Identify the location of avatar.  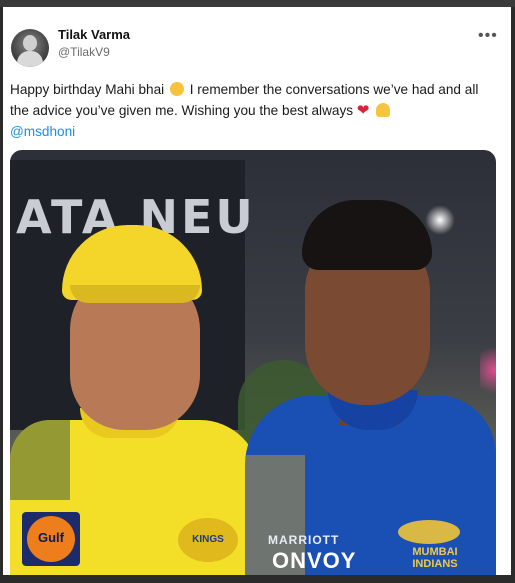
(30, 48).